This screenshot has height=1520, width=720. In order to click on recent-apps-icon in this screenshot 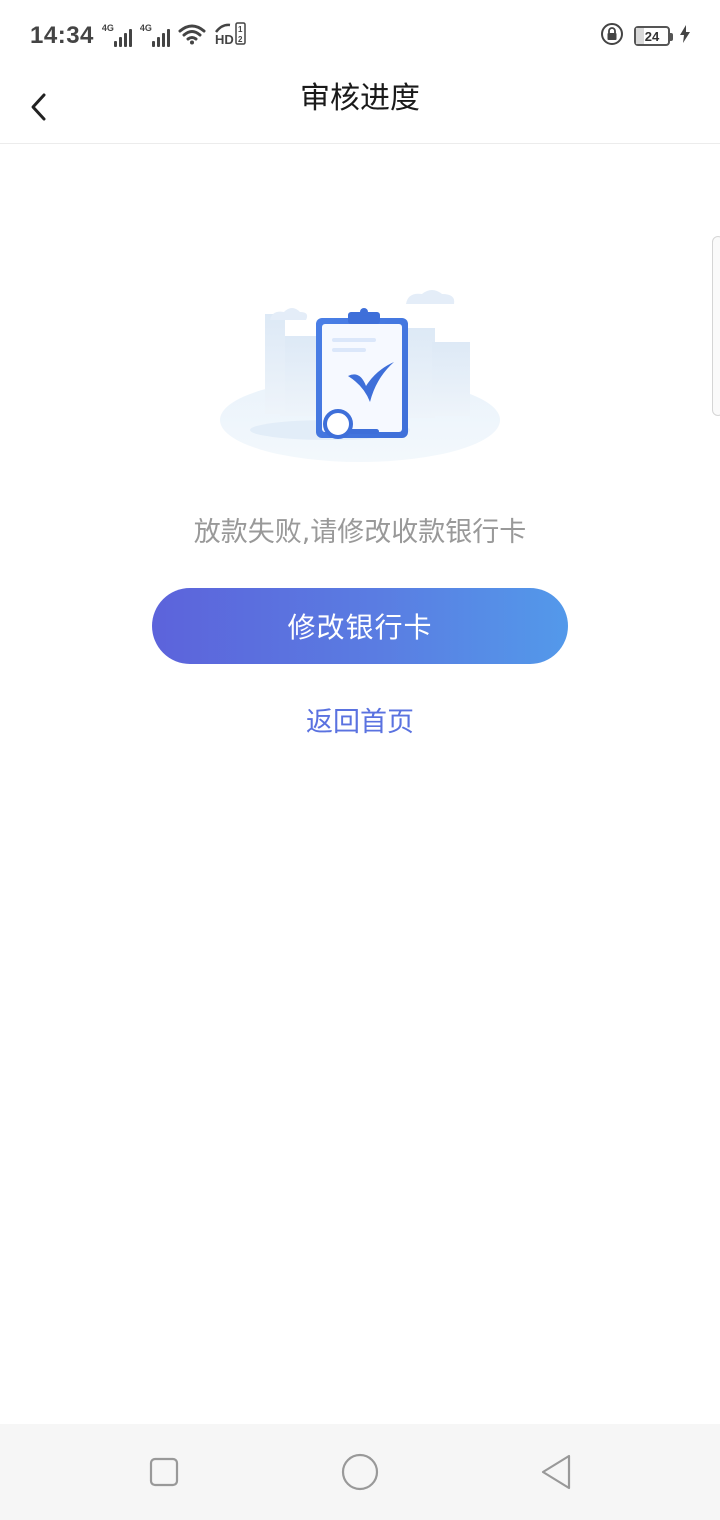, I will do `click(164, 1472)`.